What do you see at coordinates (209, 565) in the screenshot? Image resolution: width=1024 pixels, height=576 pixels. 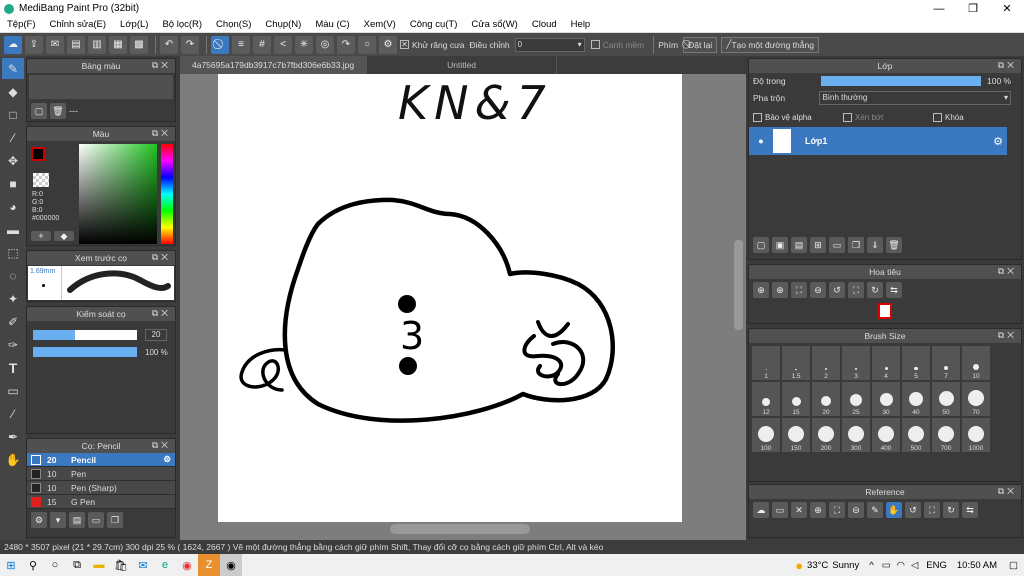 I see `zalo-icon: Z` at bounding box center [209, 565].